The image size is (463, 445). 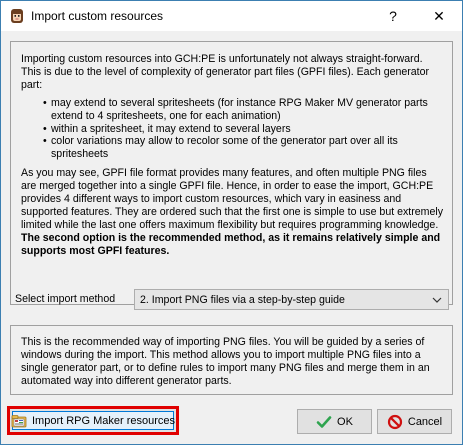 I want to click on ok-label: OK, so click(x=345, y=421).